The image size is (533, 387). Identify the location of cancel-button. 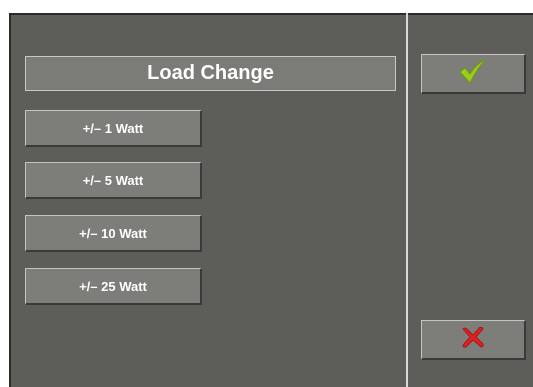
(473, 340).